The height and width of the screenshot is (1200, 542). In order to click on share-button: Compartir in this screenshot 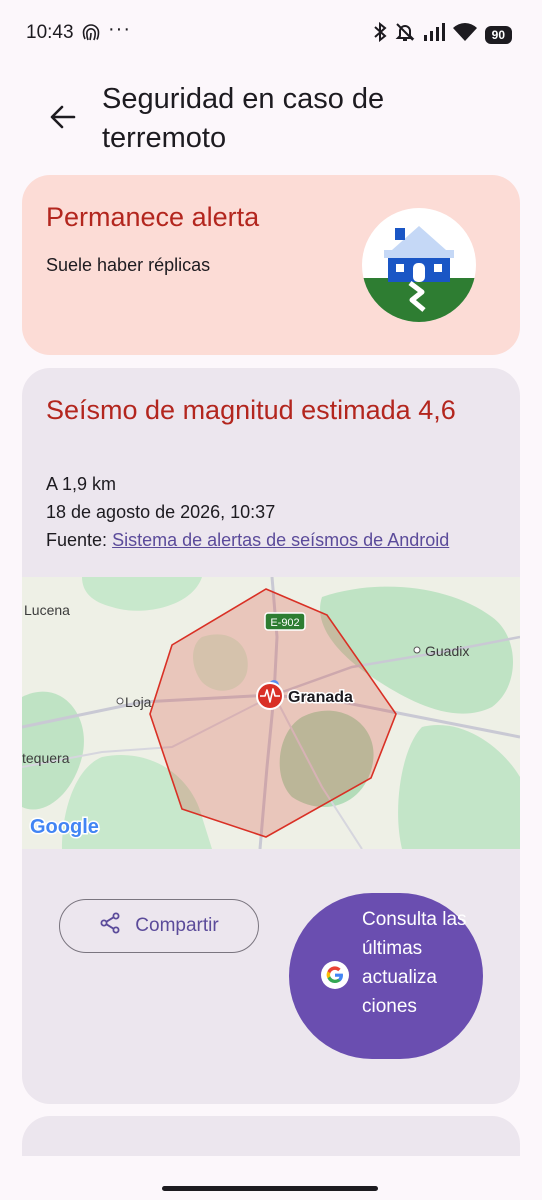, I will do `click(159, 926)`.